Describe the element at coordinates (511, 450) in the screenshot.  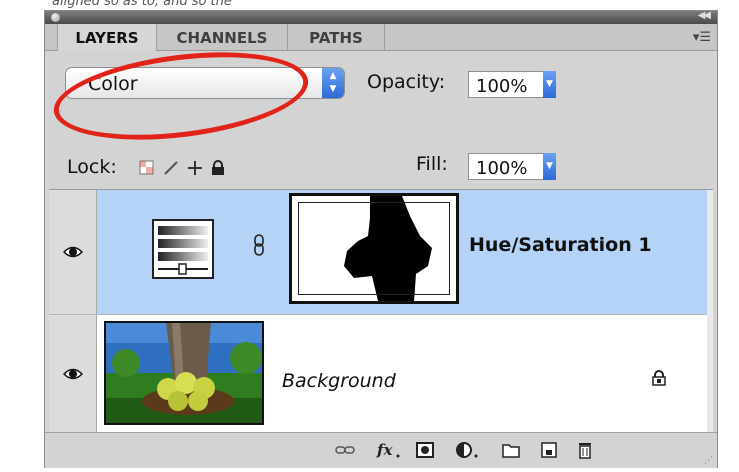
I see `new-group-icon` at that location.